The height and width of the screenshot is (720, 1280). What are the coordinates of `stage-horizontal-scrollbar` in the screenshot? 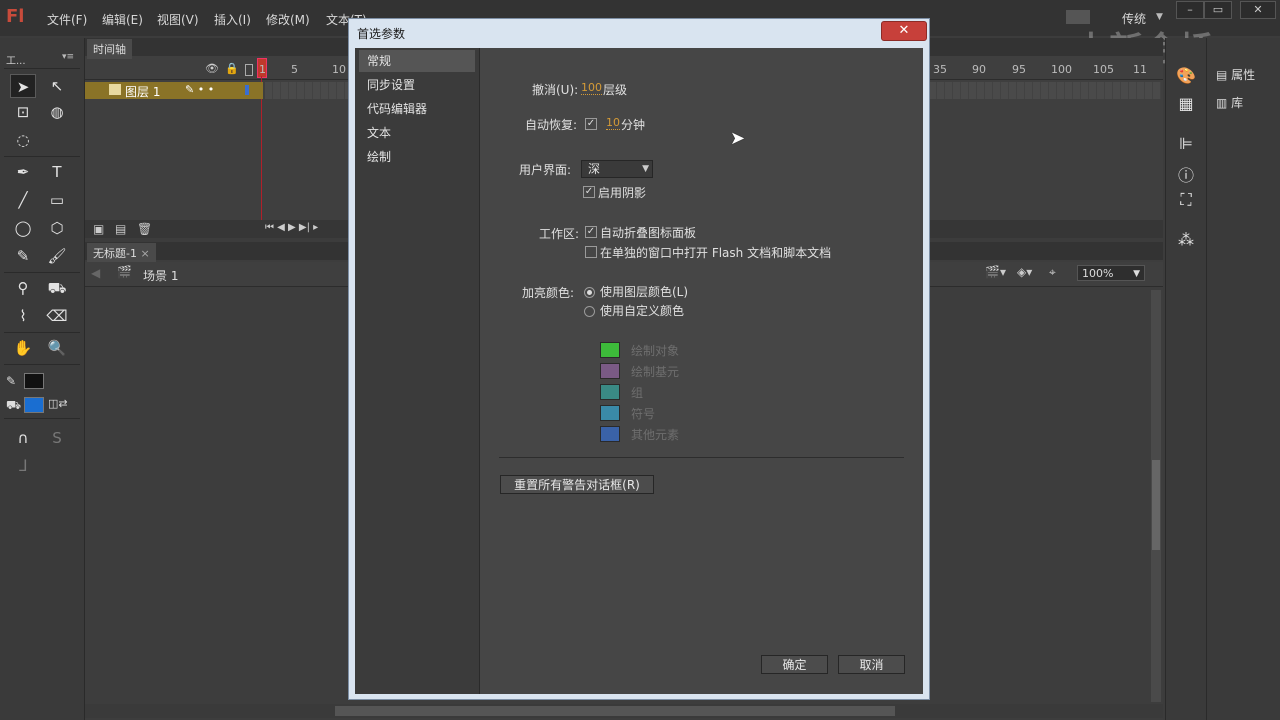 It's located at (624, 711).